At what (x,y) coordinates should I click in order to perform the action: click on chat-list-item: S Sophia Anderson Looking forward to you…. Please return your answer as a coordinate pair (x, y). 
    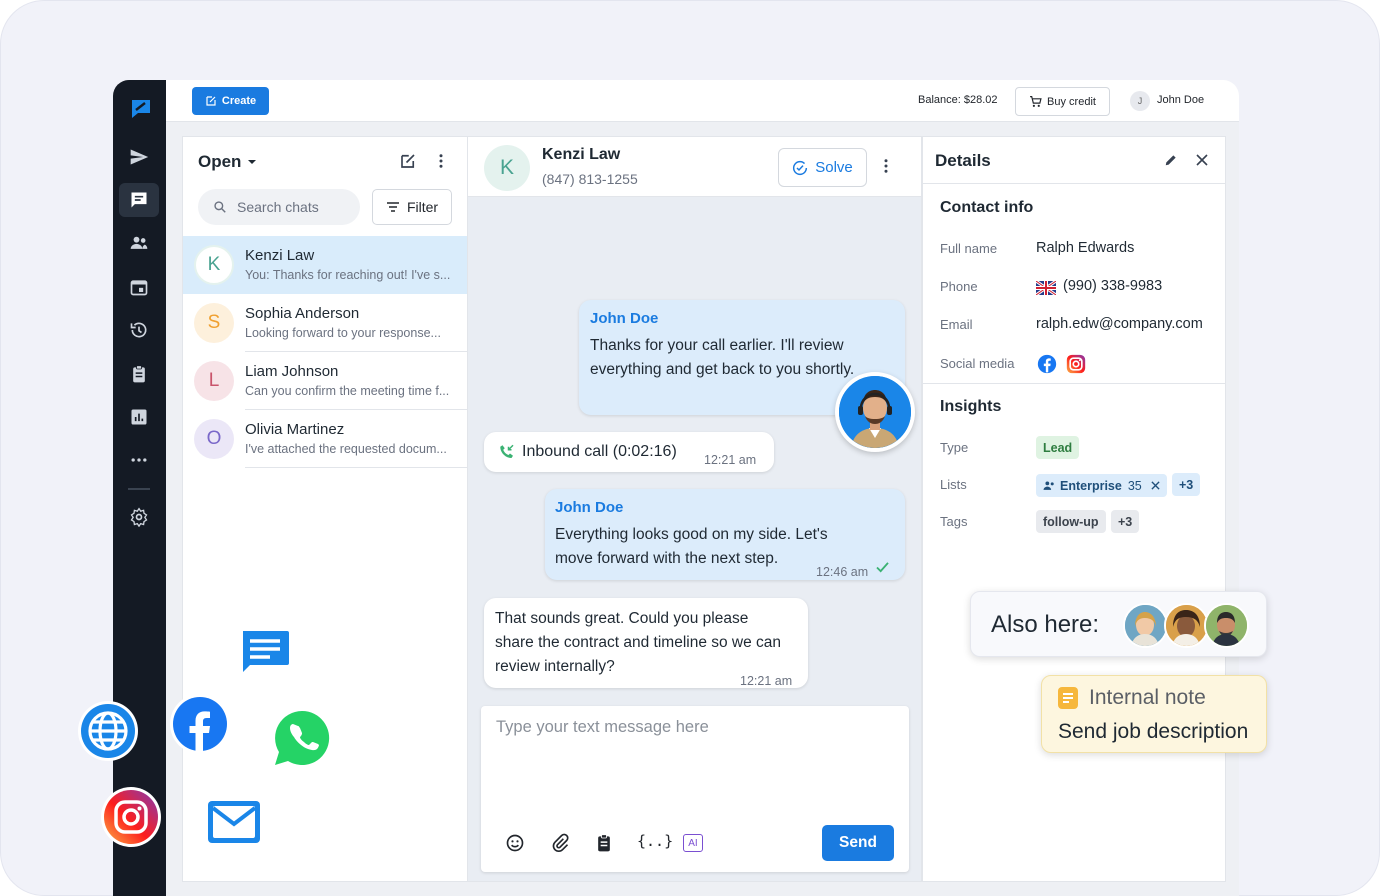
    Looking at the image, I should click on (325, 323).